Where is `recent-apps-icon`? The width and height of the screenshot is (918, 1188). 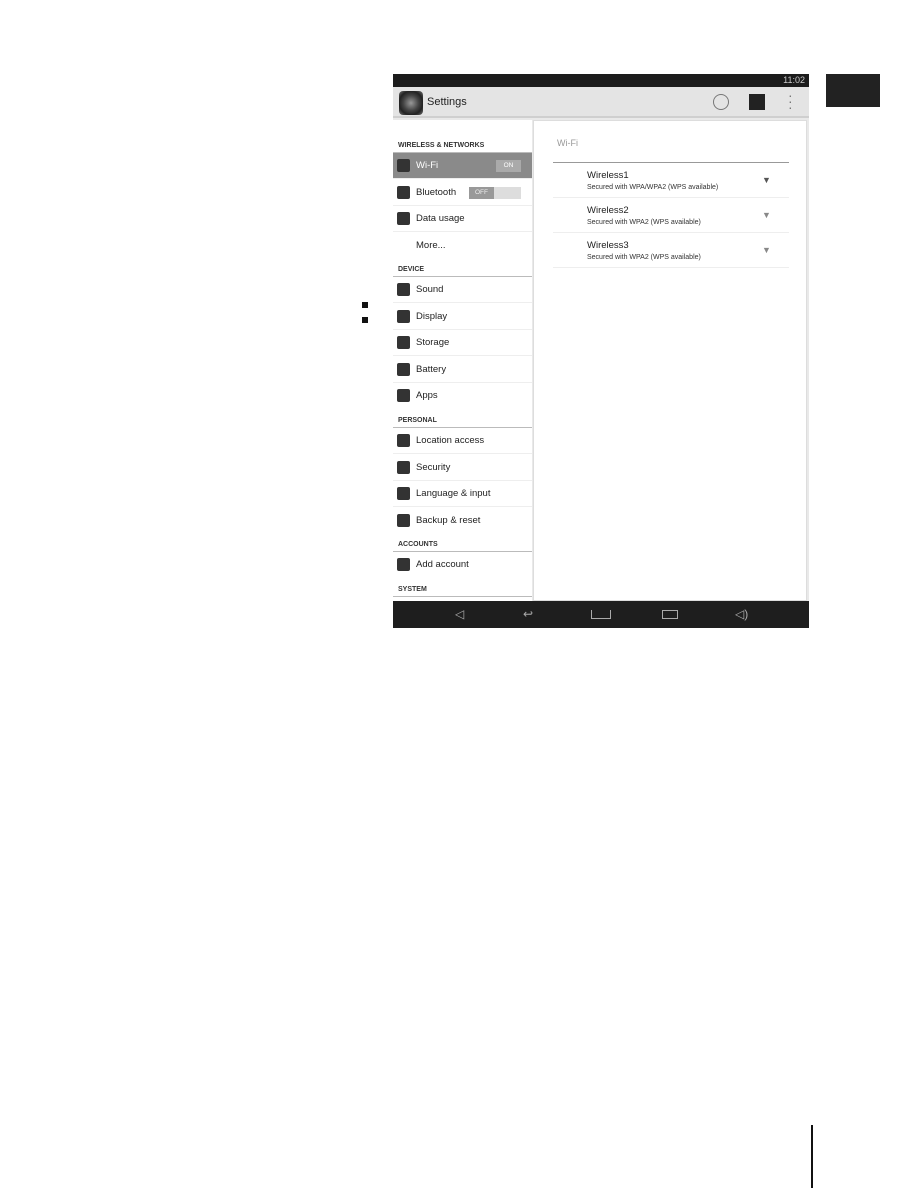
recent-apps-icon is located at coordinates (670, 614).